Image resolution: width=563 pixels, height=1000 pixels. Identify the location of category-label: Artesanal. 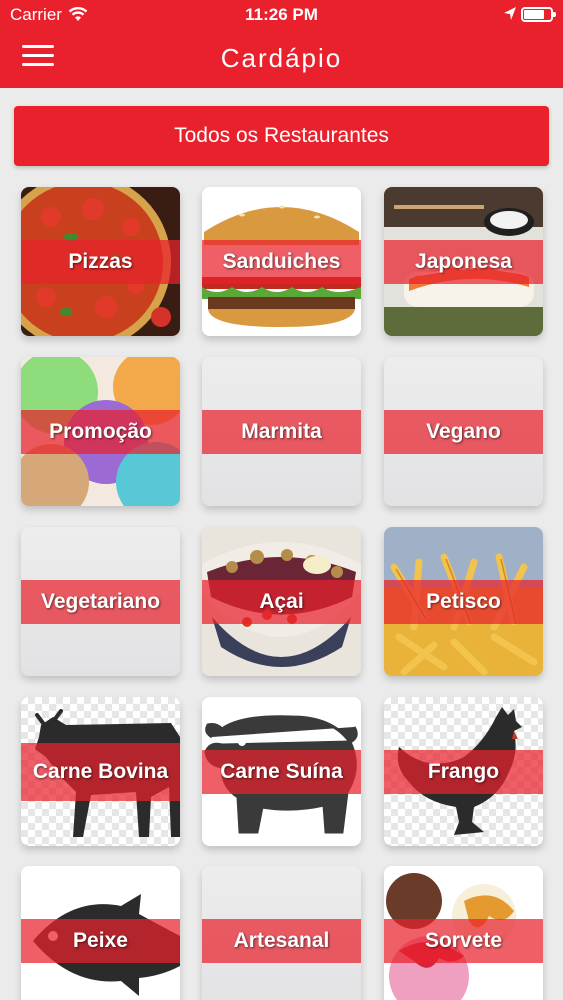
(281, 940).